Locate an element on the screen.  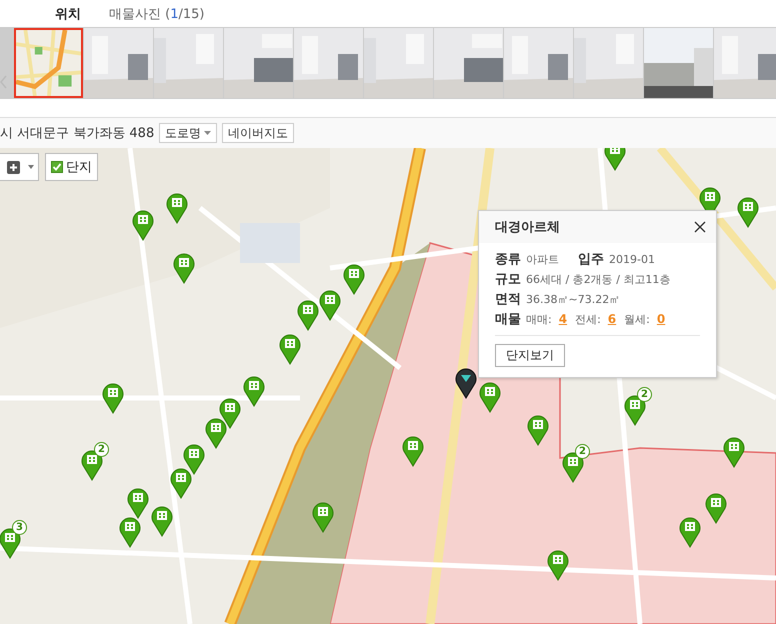
view-complex-button: 단지보기 is located at coordinates (530, 355).